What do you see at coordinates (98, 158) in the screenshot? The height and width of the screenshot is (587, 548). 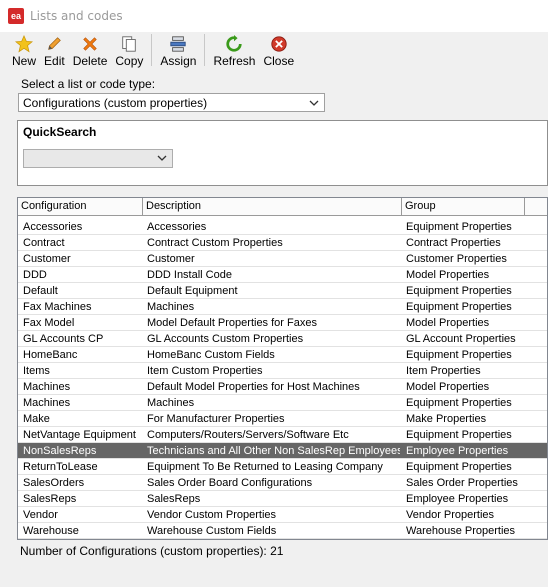 I see `quicksearch-dropdown` at bounding box center [98, 158].